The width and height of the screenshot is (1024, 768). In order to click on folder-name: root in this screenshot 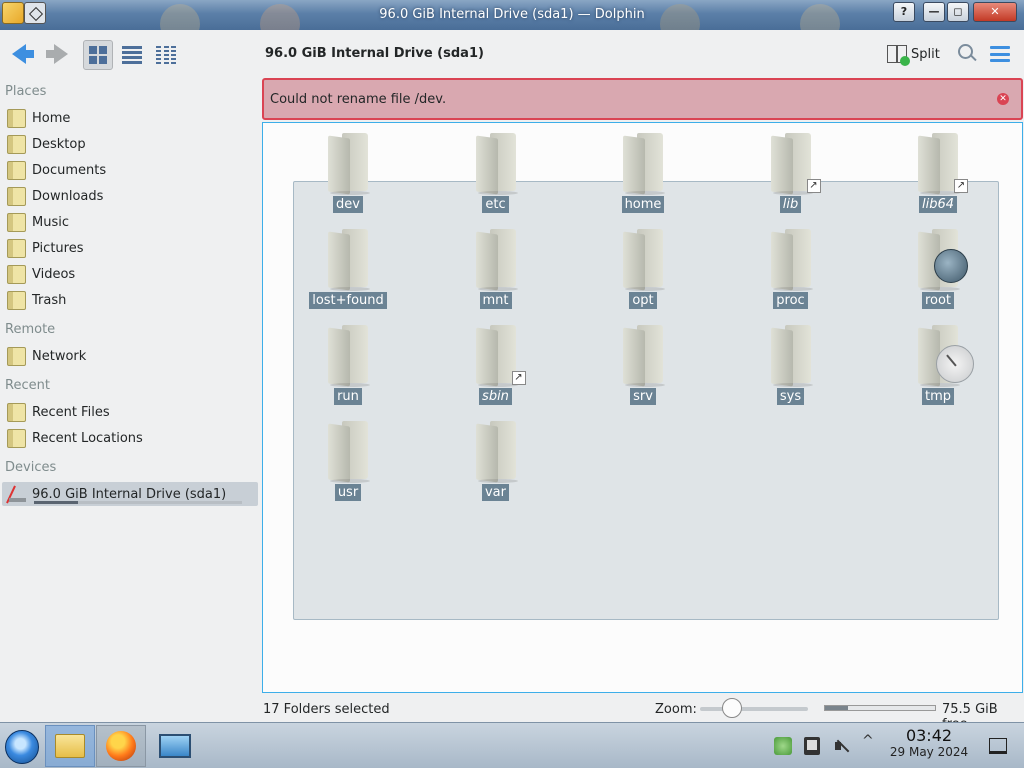, I will do `click(938, 300)`.